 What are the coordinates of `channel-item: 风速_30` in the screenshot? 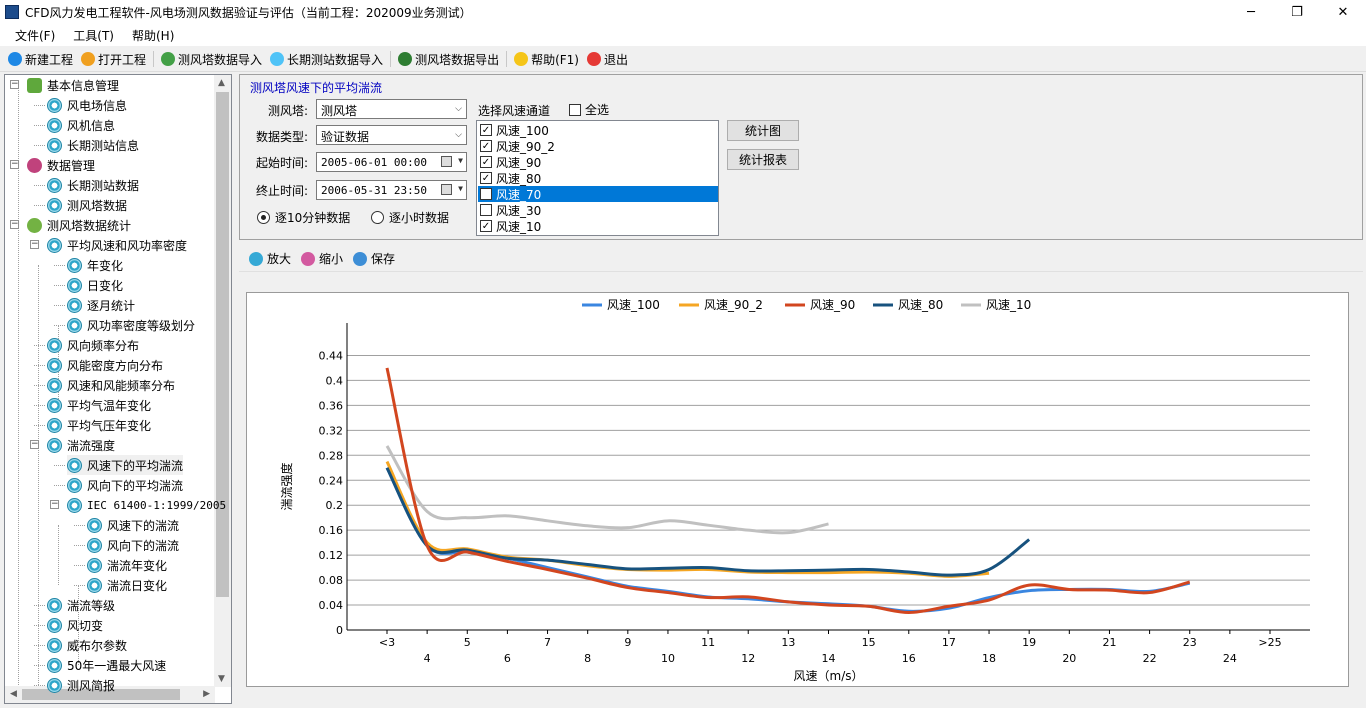 It's located at (598, 210).